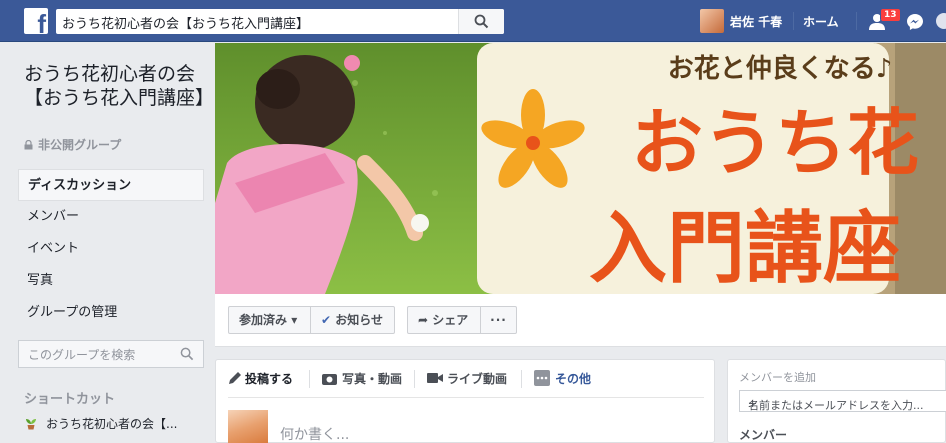 The width and height of the screenshot is (946, 443). I want to click on camera-icon, so click(329, 379).